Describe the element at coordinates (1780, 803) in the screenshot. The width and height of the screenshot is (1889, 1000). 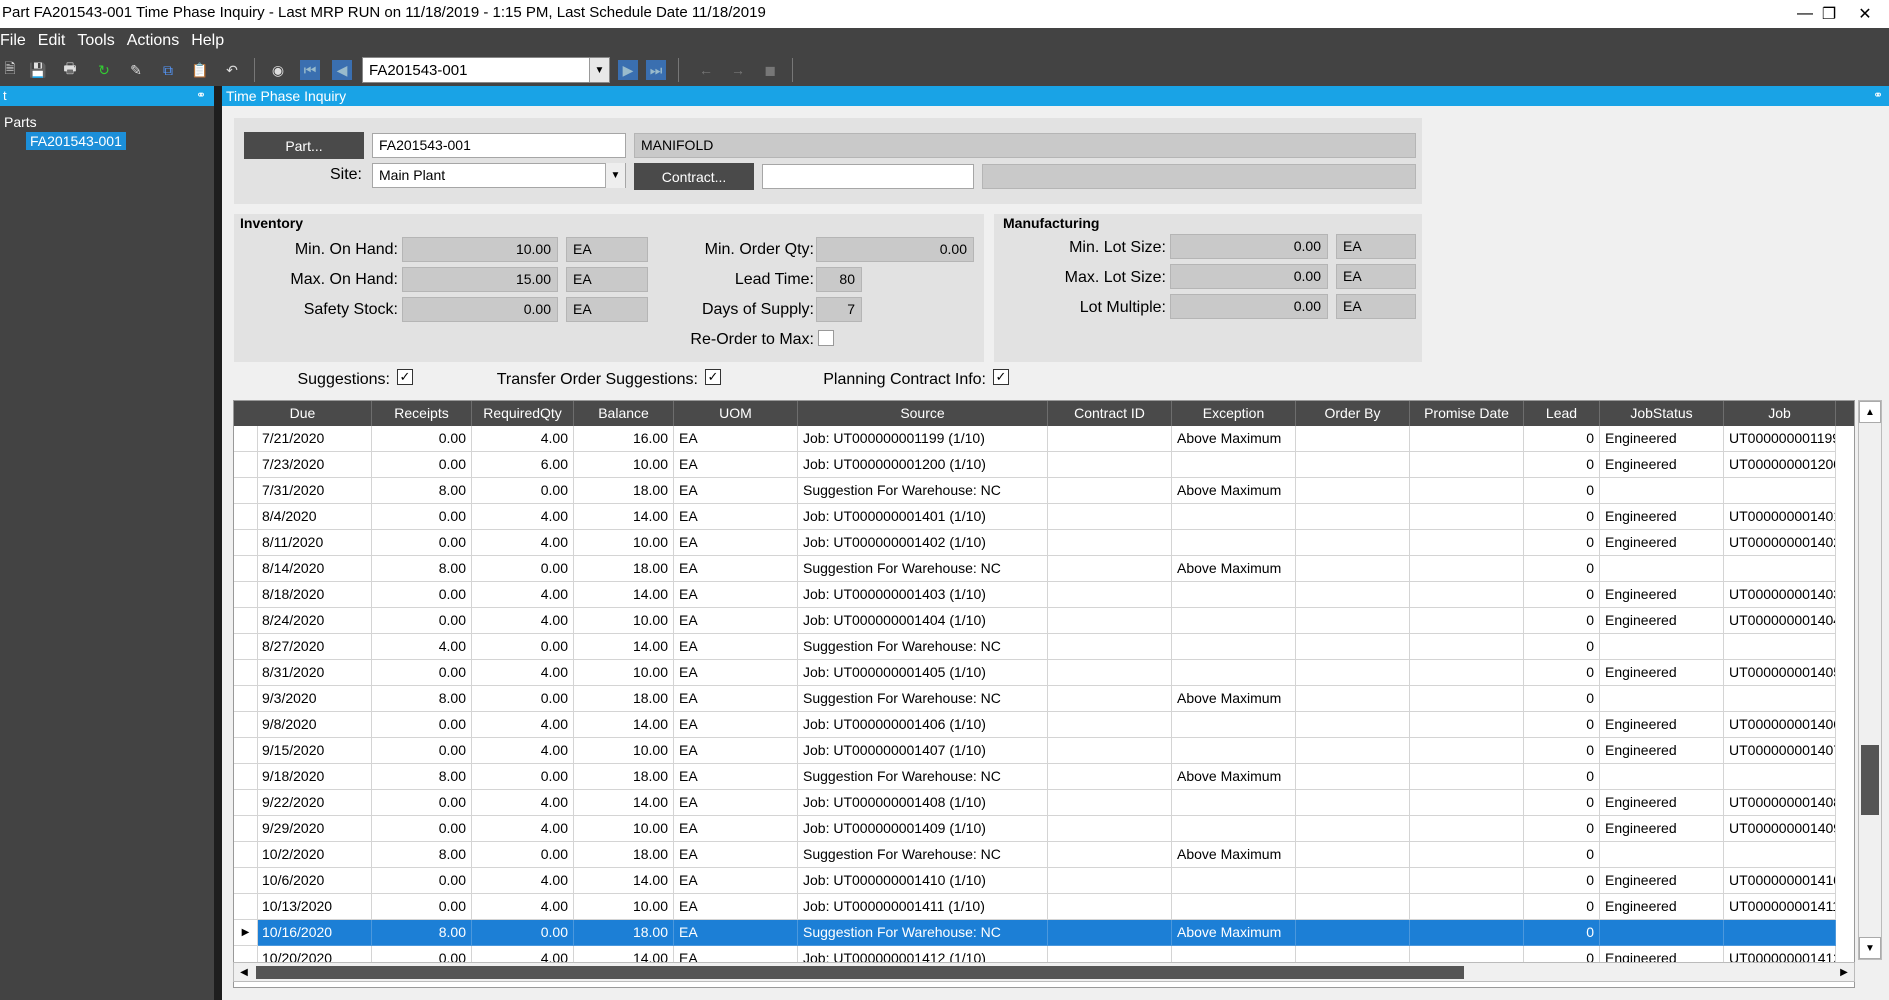
I see `cell-job: UT000000001408` at that location.